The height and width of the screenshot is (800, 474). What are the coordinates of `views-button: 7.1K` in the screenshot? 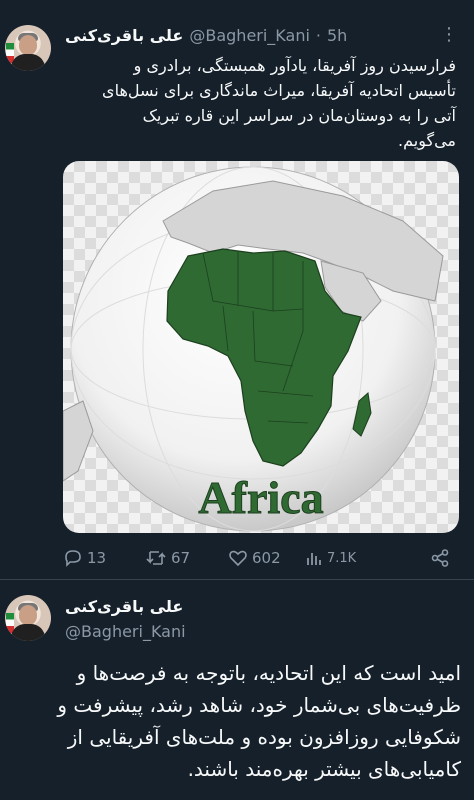 It's located at (330, 558).